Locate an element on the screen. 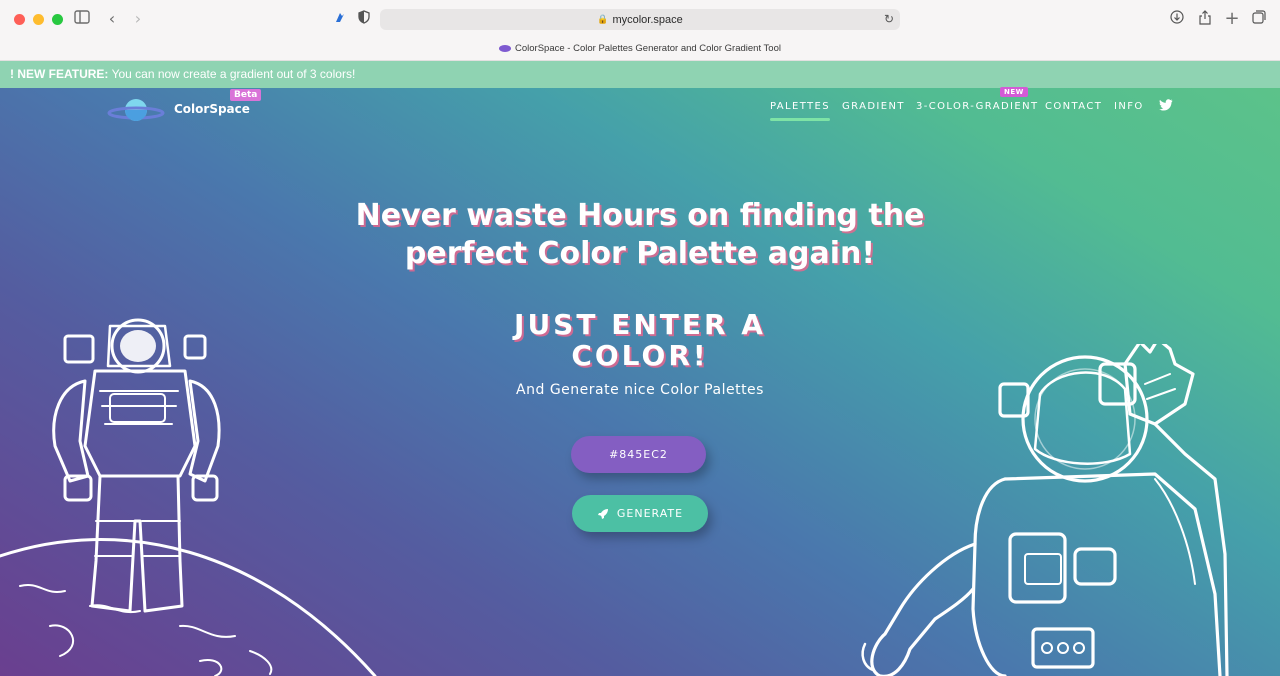  privacy-shield-icon is located at coordinates (364, 19).